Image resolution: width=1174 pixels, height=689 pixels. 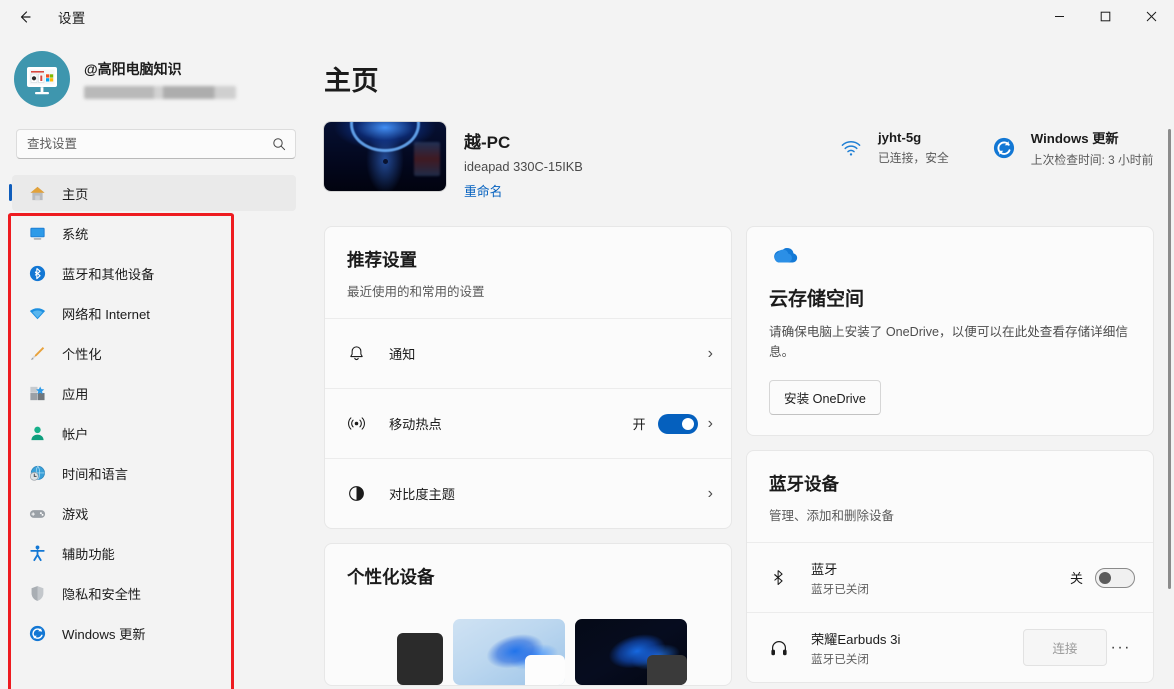 What do you see at coordinates (528, 493) in the screenshot?
I see `recommended-row-contrast-themes: 对比度主题 ›` at bounding box center [528, 493].